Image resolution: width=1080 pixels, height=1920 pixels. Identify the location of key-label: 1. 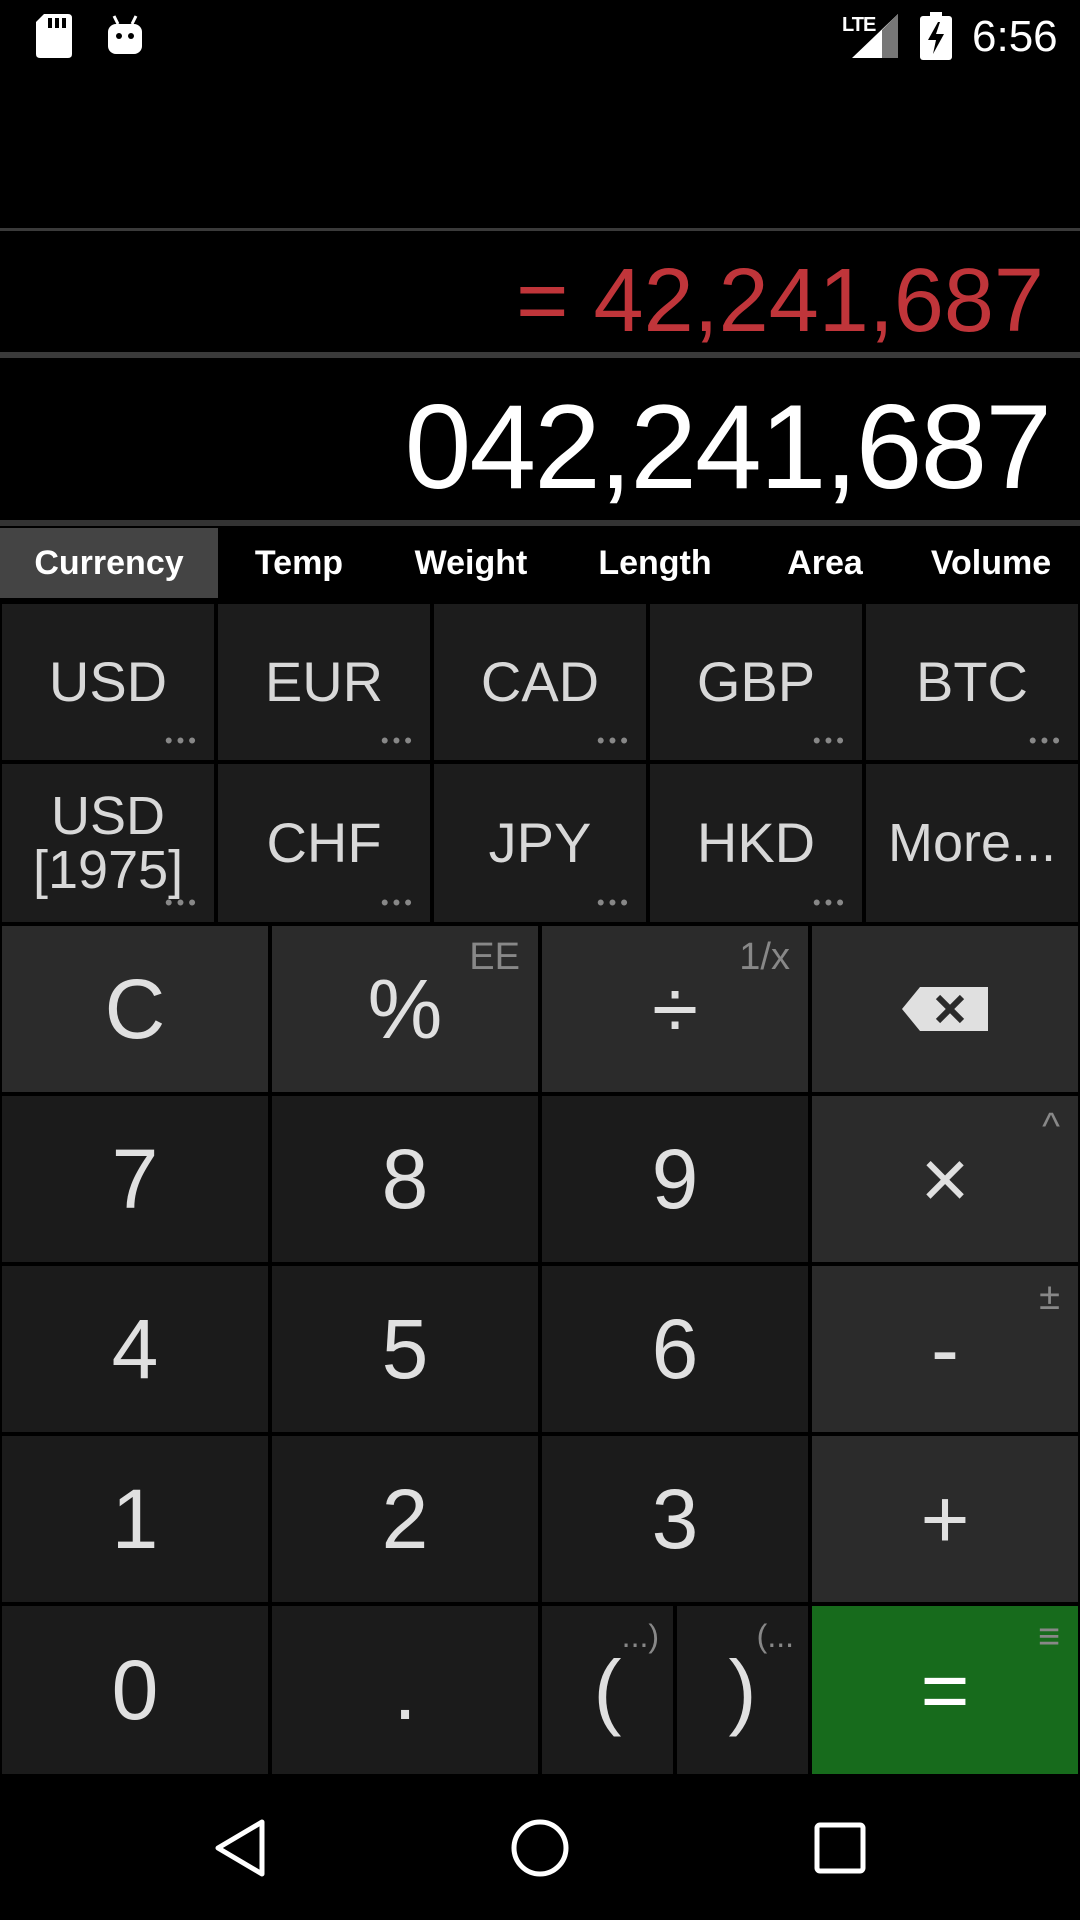
(135, 1518).